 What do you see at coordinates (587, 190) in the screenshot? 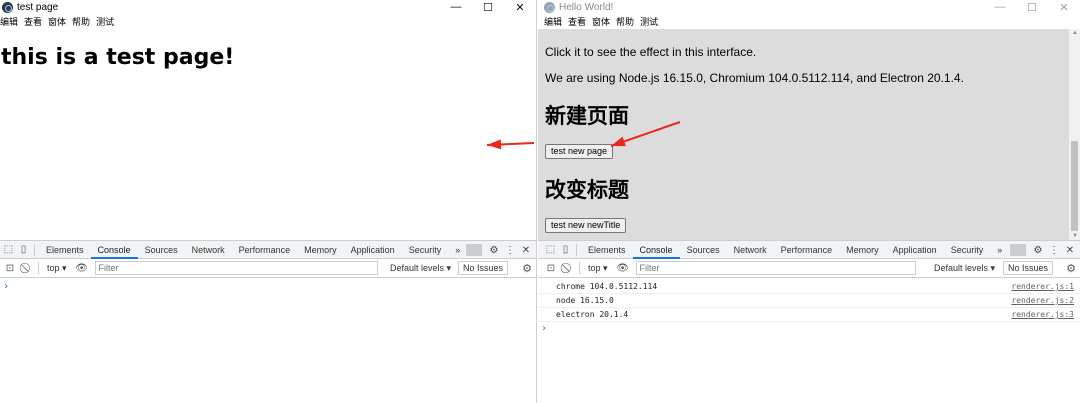
I see `change-title-heading: 改变标题` at bounding box center [587, 190].